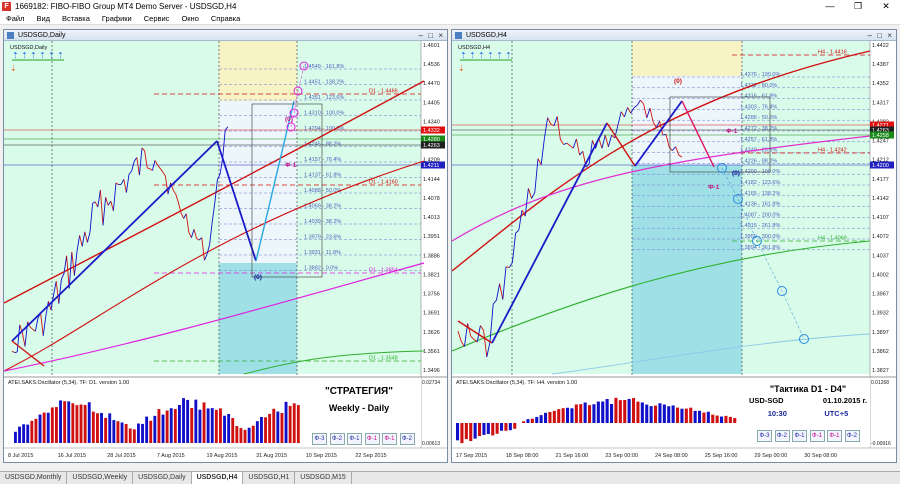 The width and height of the screenshot is (900, 484). I want to click on fib-level-label: 1.4351 - 123.6%, so click(324, 98).